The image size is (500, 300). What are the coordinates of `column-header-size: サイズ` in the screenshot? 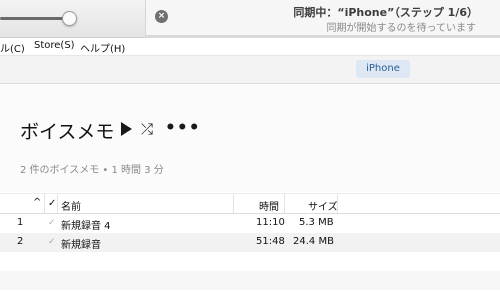 It's located at (323, 205).